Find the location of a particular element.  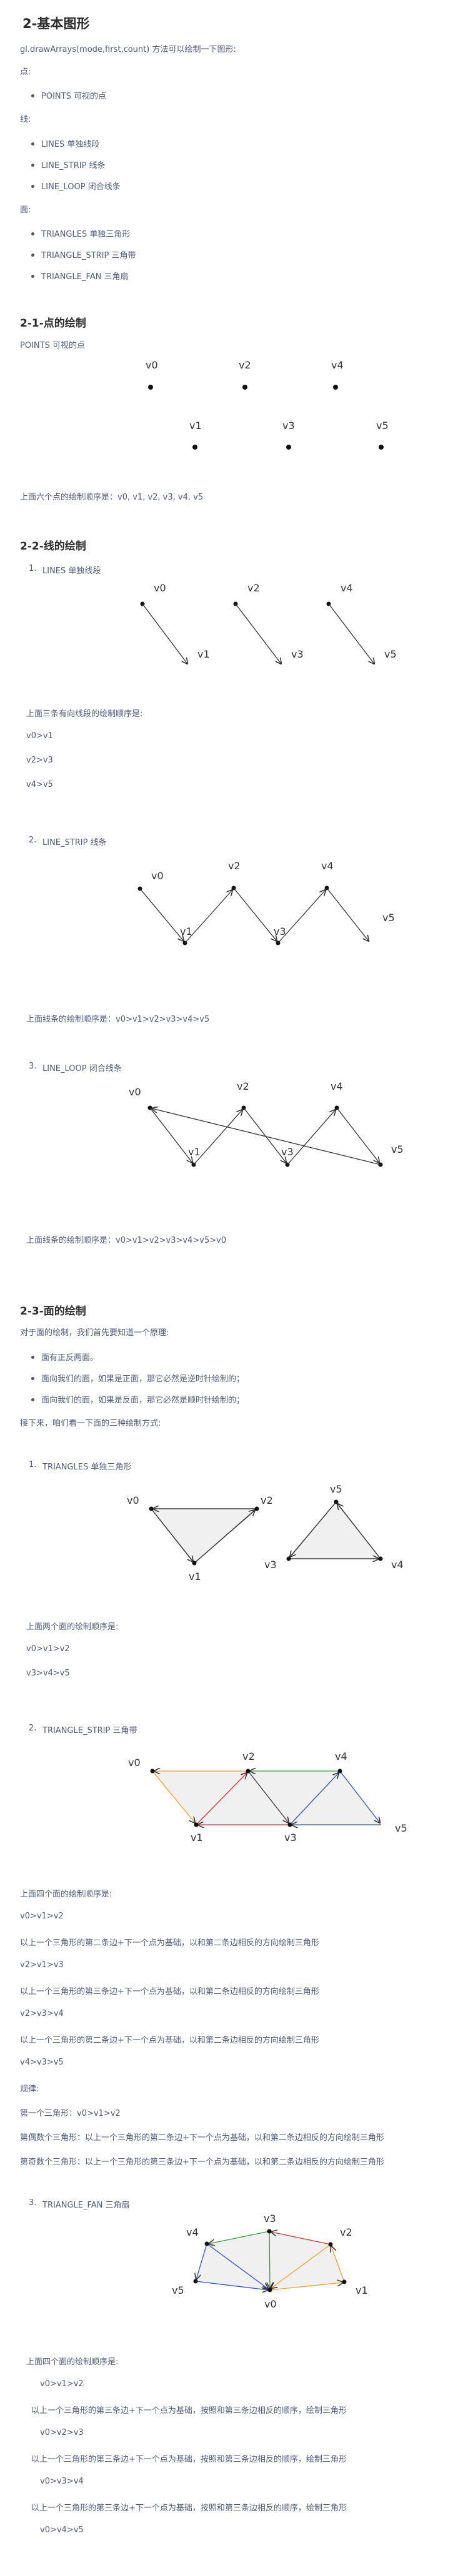

list-item-title: TRIANGLE_FAN 三角扇 is located at coordinates (86, 2205).